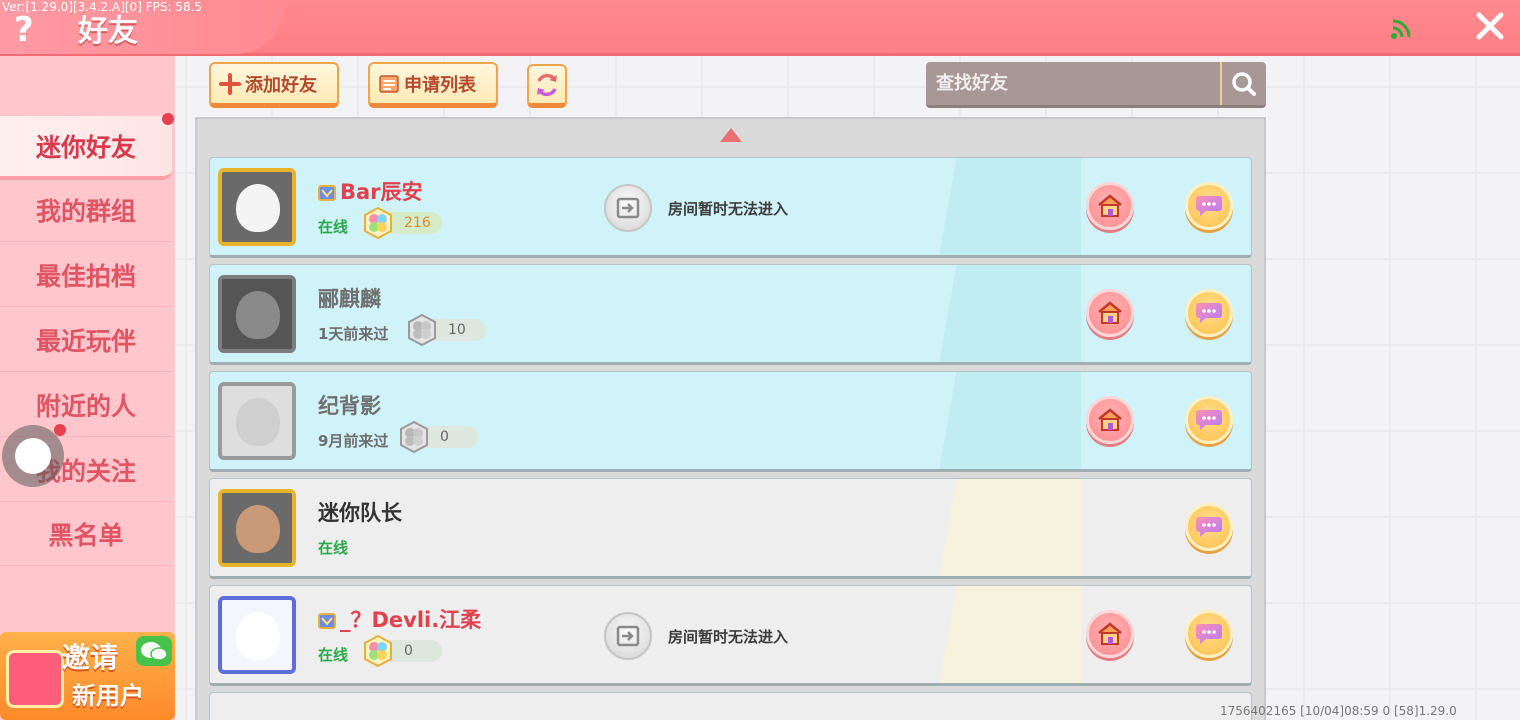 This screenshot has width=1520, height=720. I want to click on floating-assist-ball, so click(33, 456).